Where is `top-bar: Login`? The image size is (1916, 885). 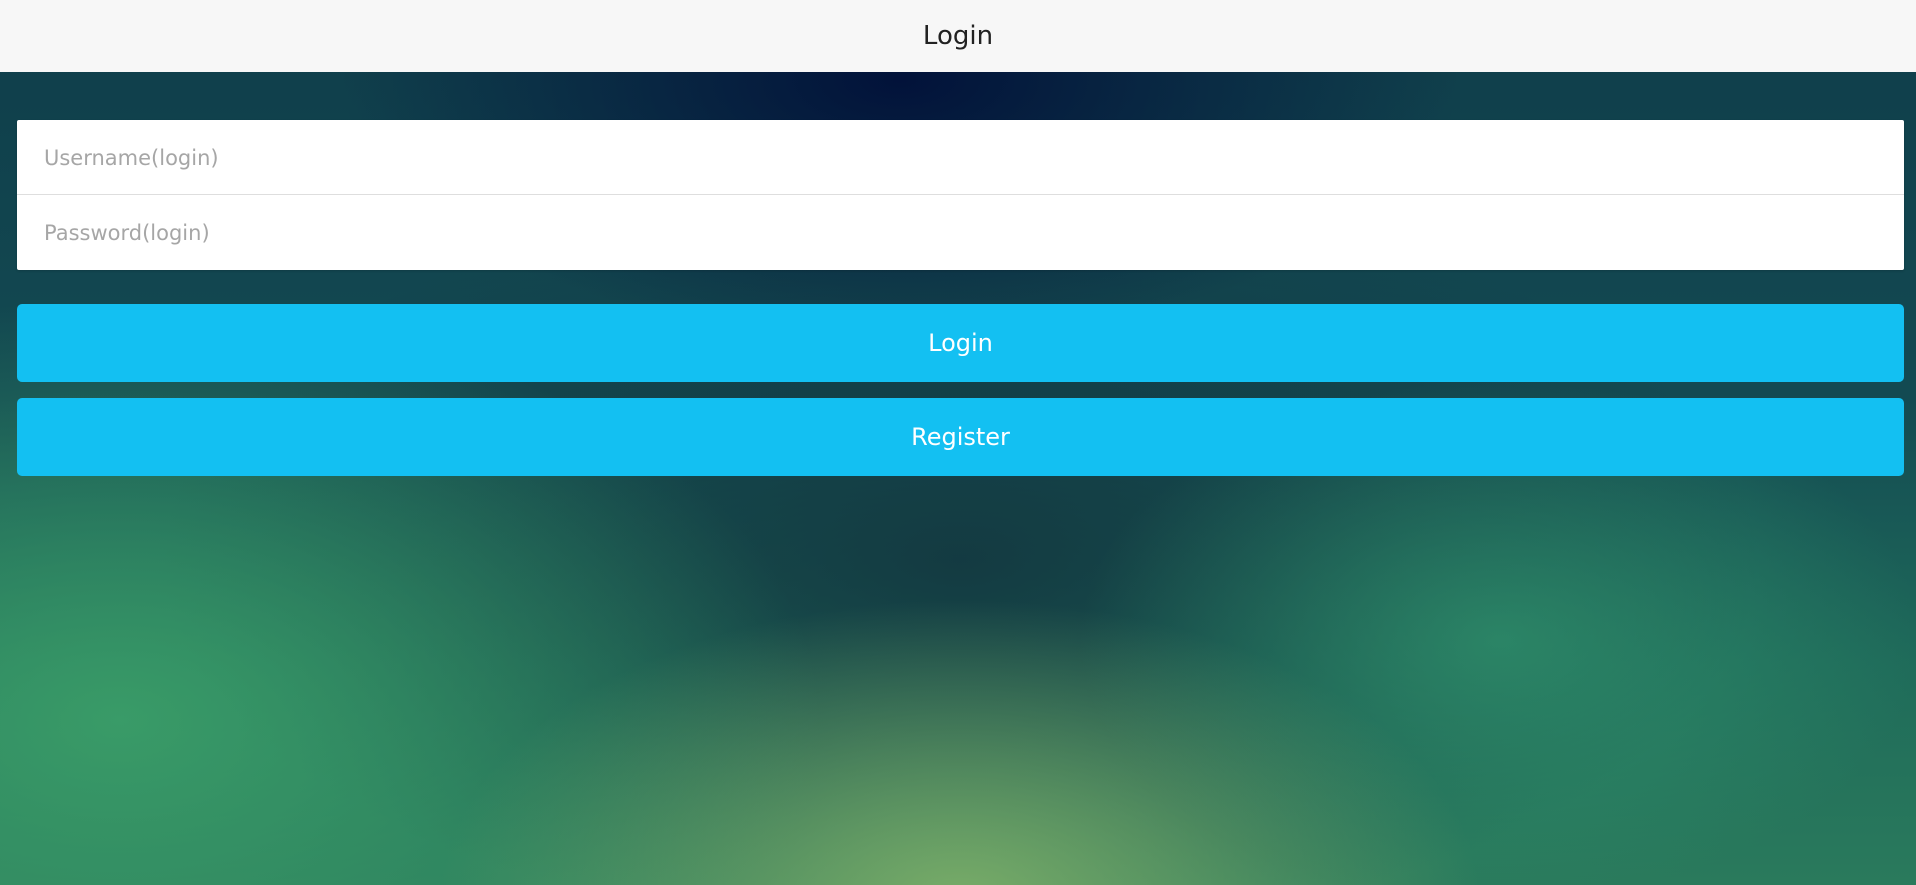 top-bar: Login is located at coordinates (958, 36).